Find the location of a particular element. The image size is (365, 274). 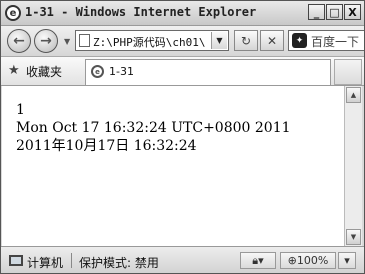

refresh-button: ↻ is located at coordinates (246, 40).